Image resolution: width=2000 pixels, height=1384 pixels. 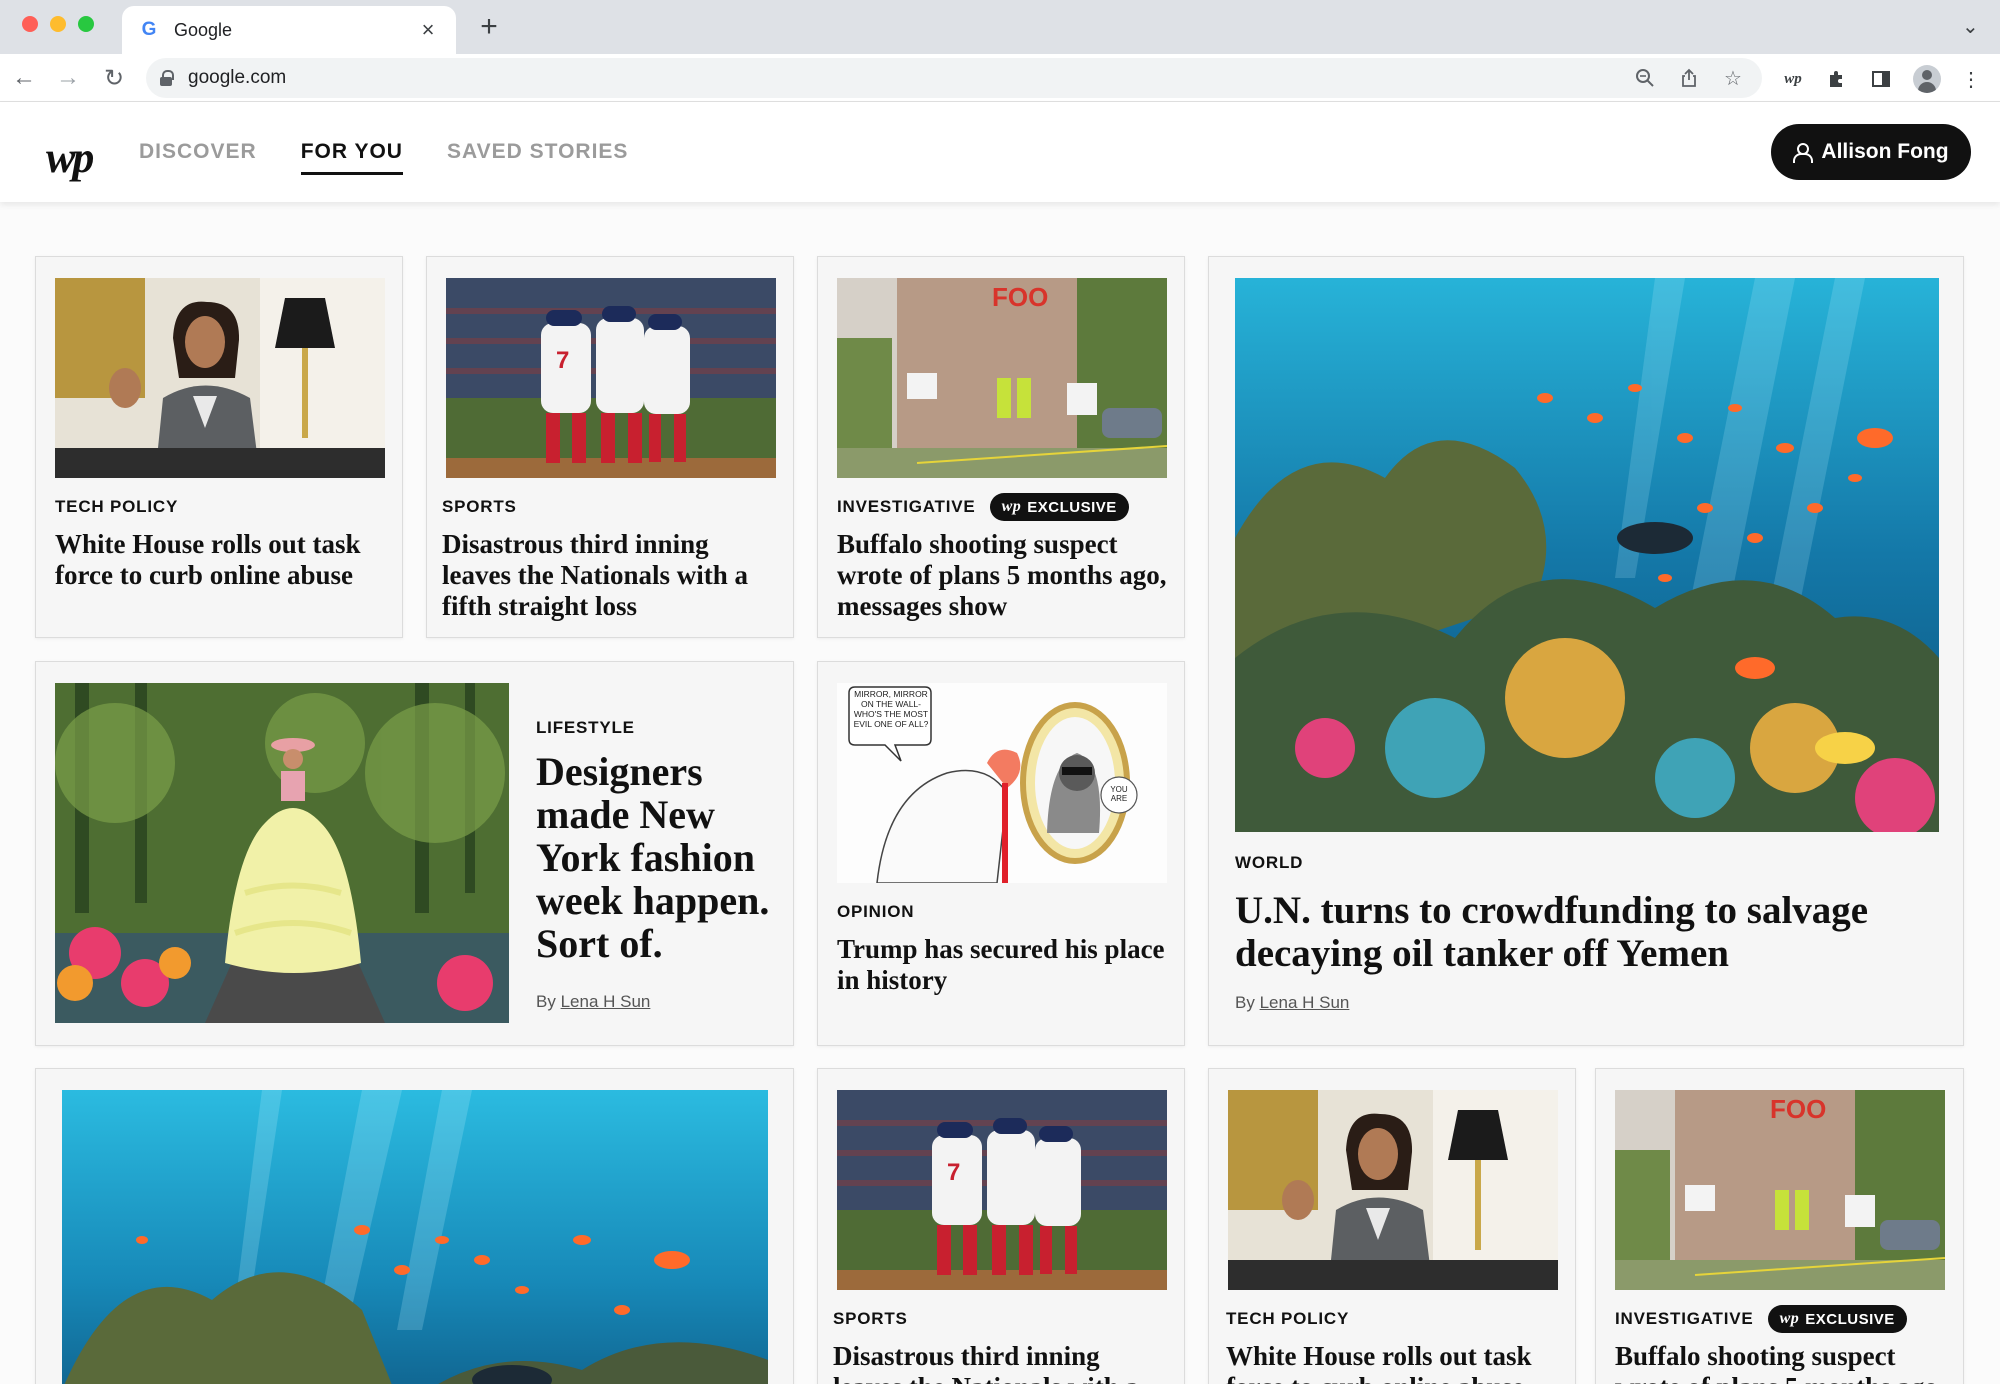 What do you see at coordinates (1881, 79) in the screenshot?
I see `sidebar-icon` at bounding box center [1881, 79].